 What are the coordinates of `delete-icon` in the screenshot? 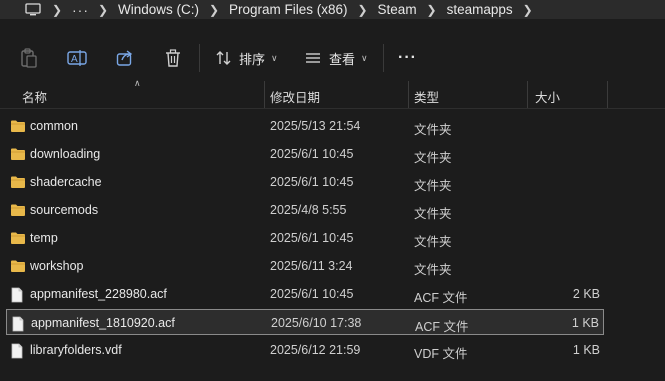 It's located at (173, 58).